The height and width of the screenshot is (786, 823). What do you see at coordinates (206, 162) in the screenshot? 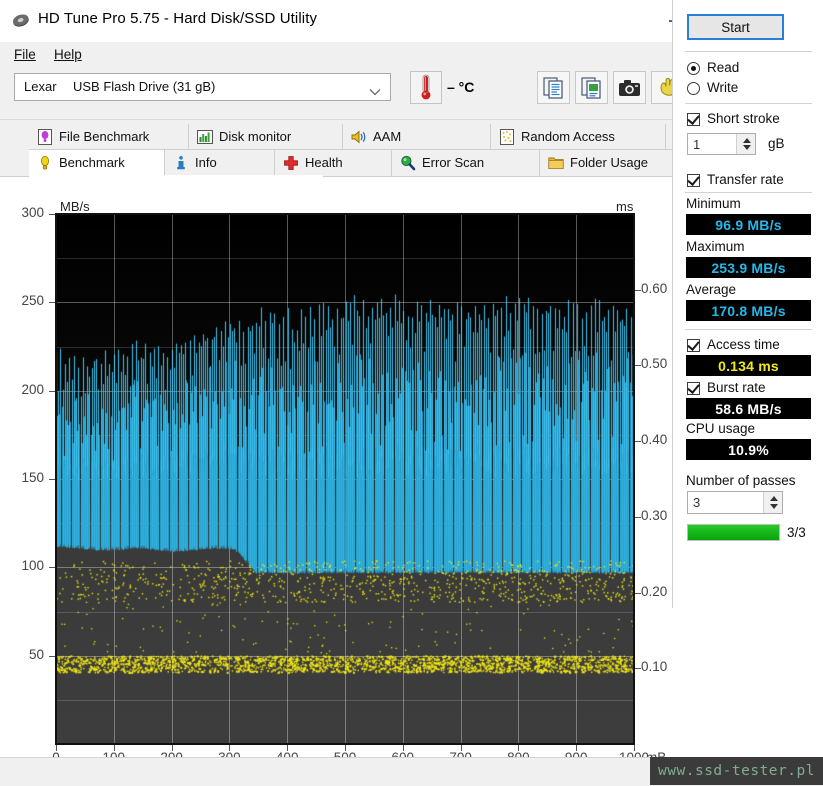
I see `tab-info-label: Info` at bounding box center [206, 162].